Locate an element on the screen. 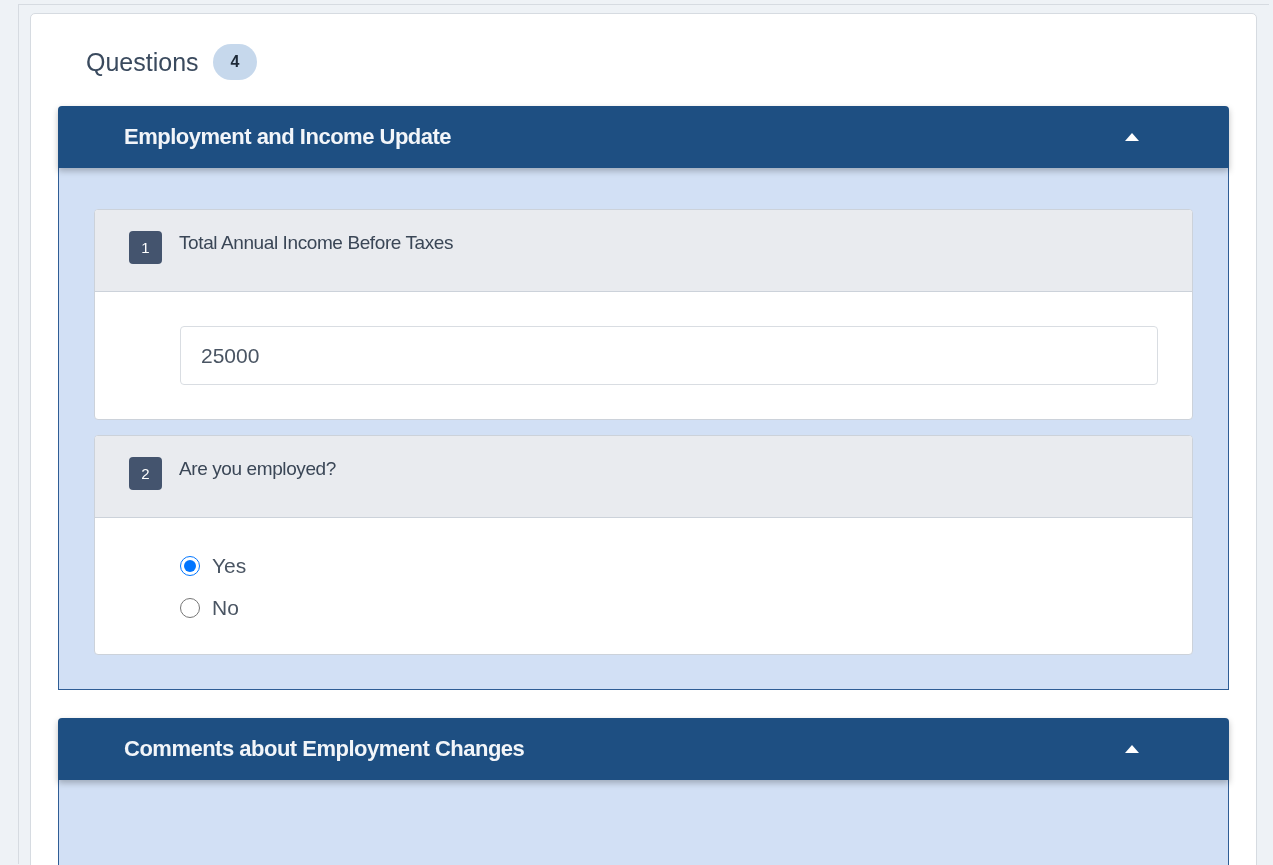 The image size is (1273, 865). section-header: Employment and Income Update is located at coordinates (643, 137).